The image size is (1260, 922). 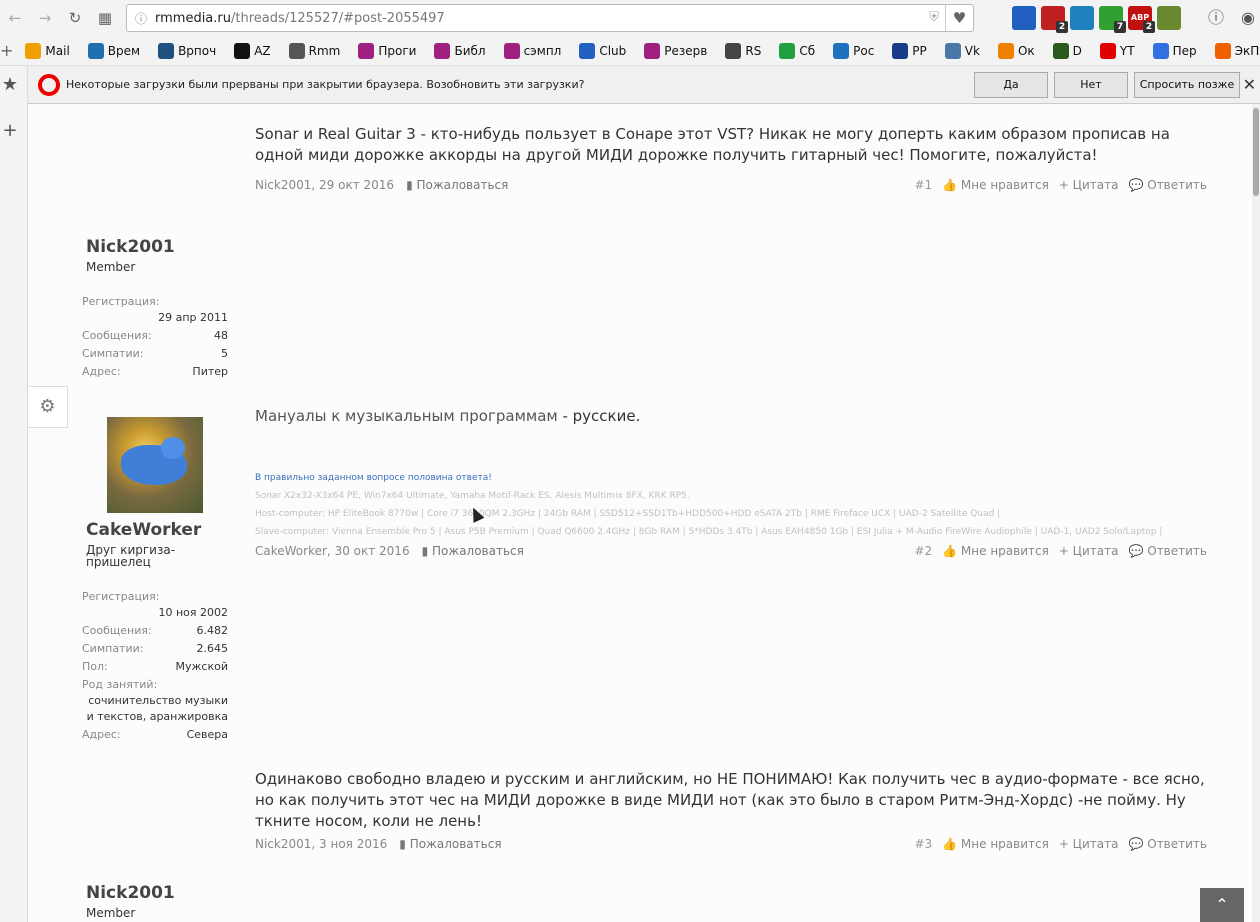 What do you see at coordinates (442, 50) in the screenshot?
I see `flower-icon` at bounding box center [442, 50].